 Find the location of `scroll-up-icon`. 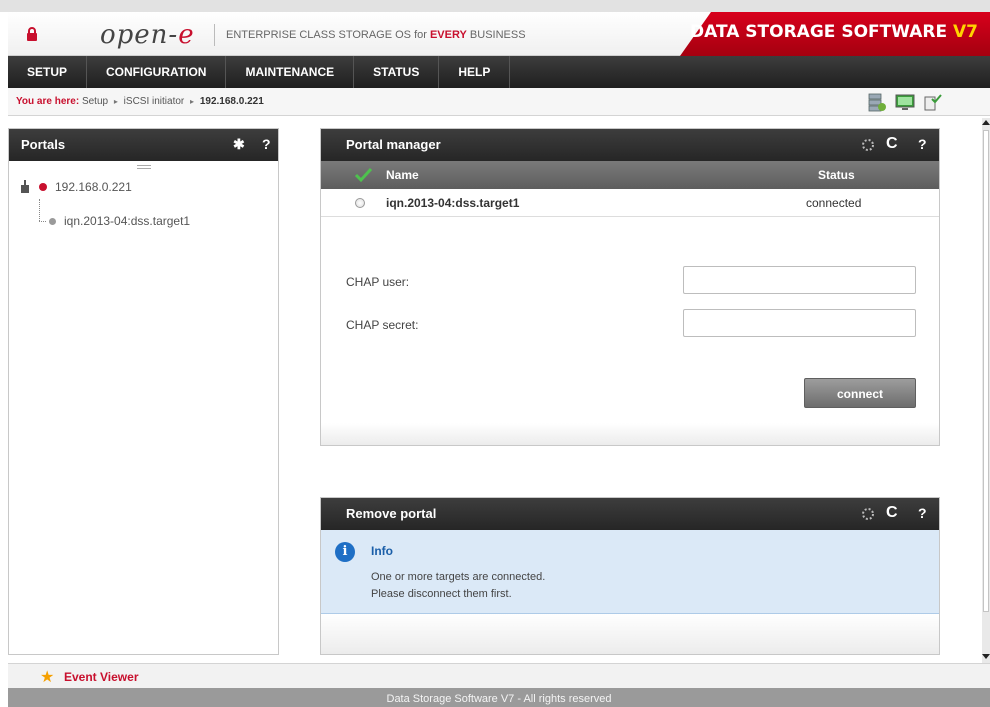

scroll-up-icon is located at coordinates (986, 122).